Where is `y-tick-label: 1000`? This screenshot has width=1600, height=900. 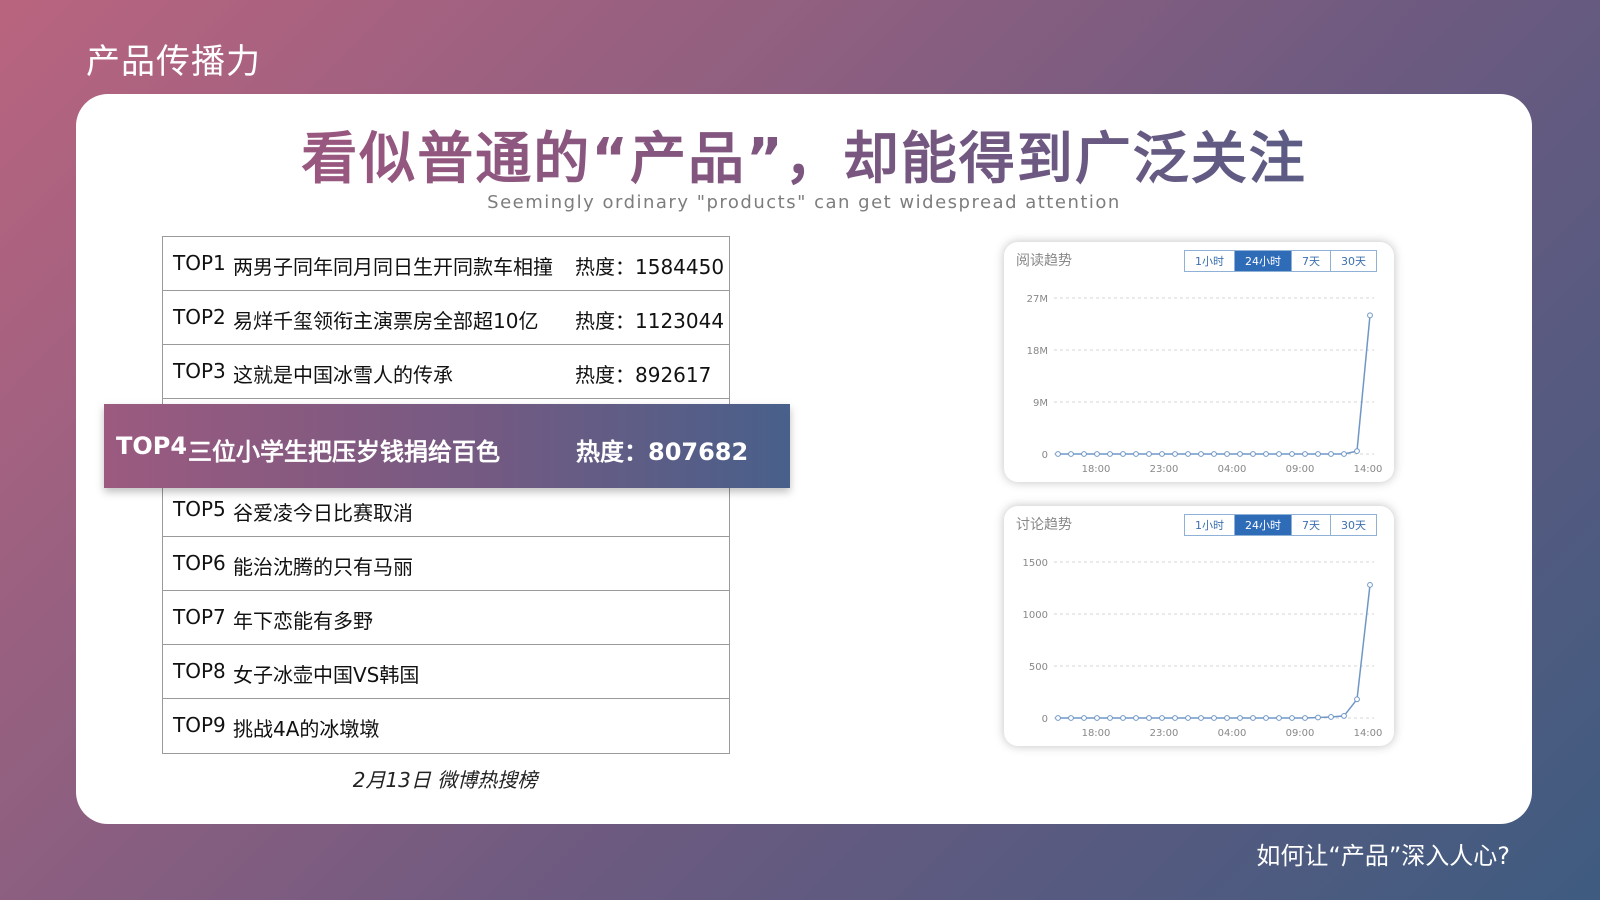 y-tick-label: 1000 is located at coordinates (1035, 615).